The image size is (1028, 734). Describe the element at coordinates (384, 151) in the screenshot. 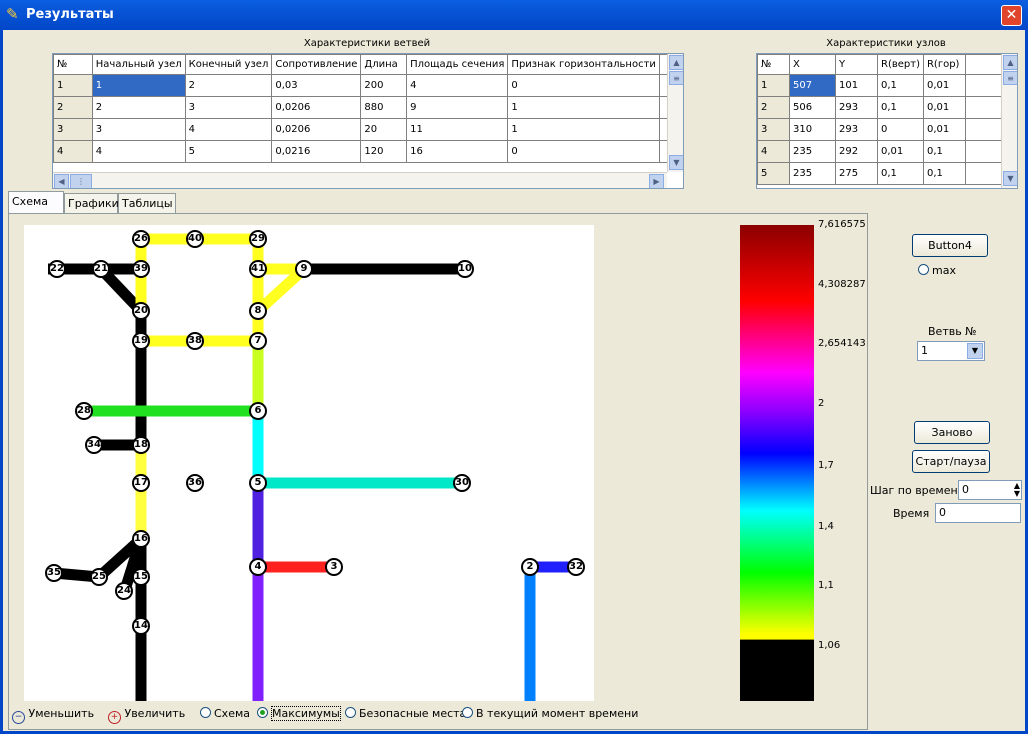

I see `table-cell: 120` at that location.